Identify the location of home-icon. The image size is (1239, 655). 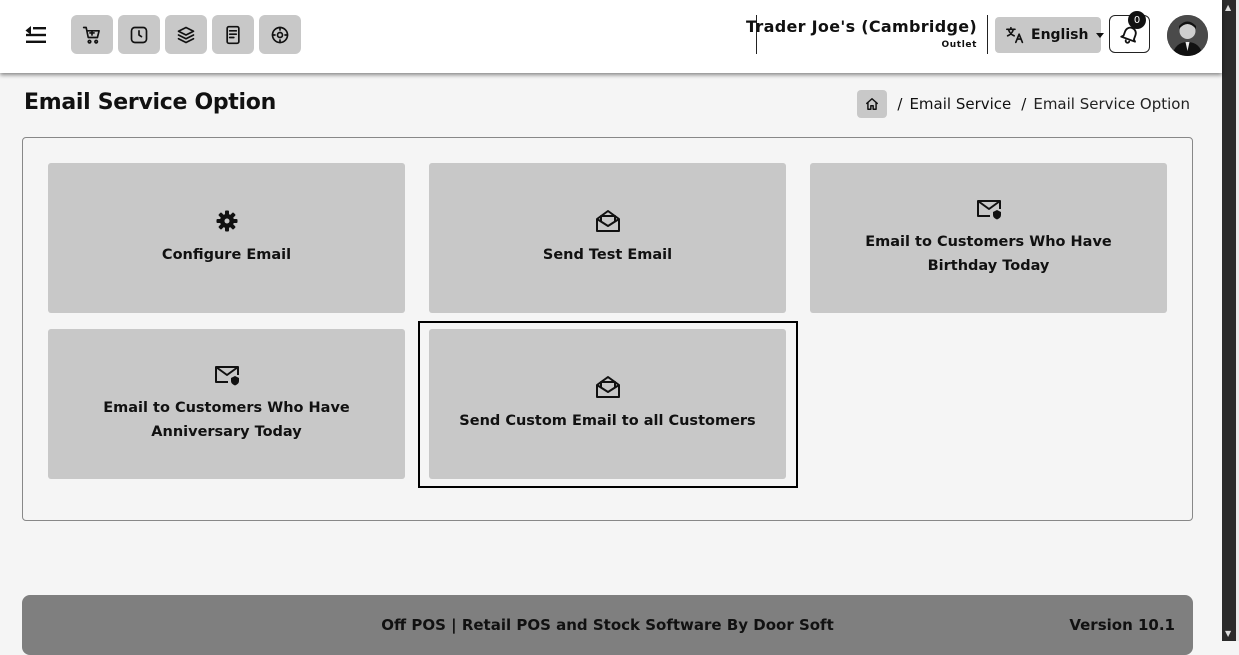
(872, 104).